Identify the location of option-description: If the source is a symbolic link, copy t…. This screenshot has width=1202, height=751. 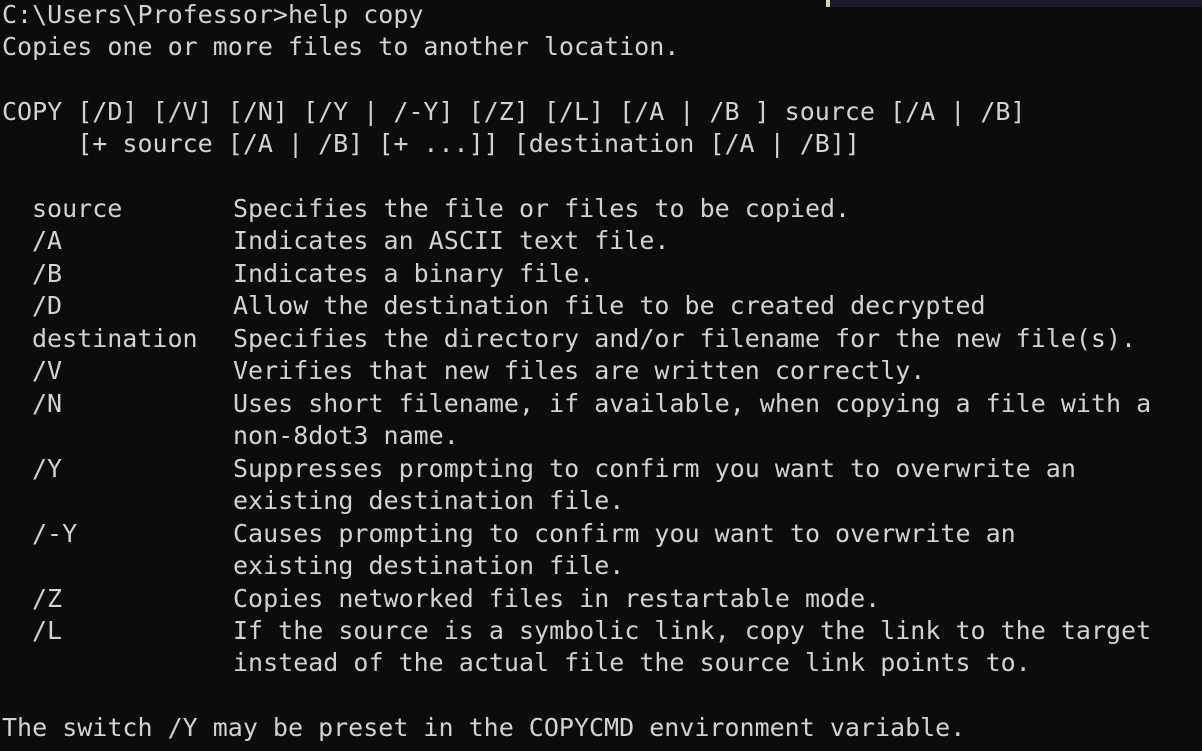
(692, 630).